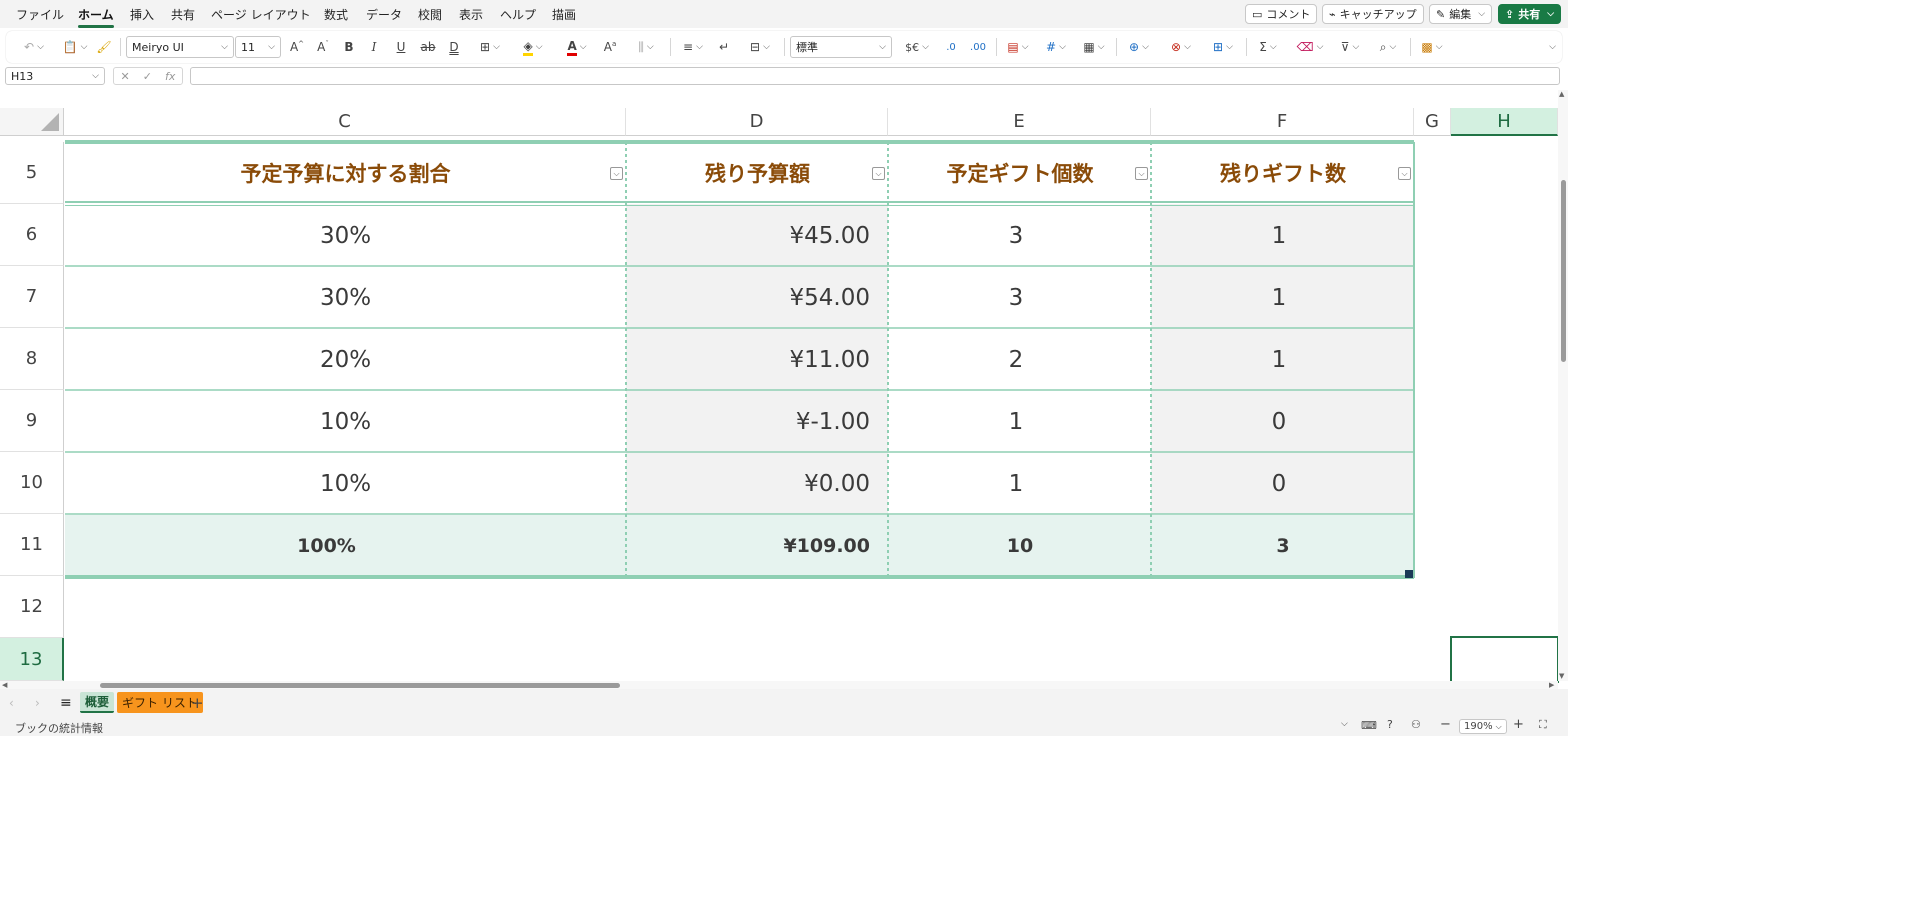  What do you see at coordinates (1369, 725) in the screenshot?
I see `keyboard-icon: ⌨` at bounding box center [1369, 725].